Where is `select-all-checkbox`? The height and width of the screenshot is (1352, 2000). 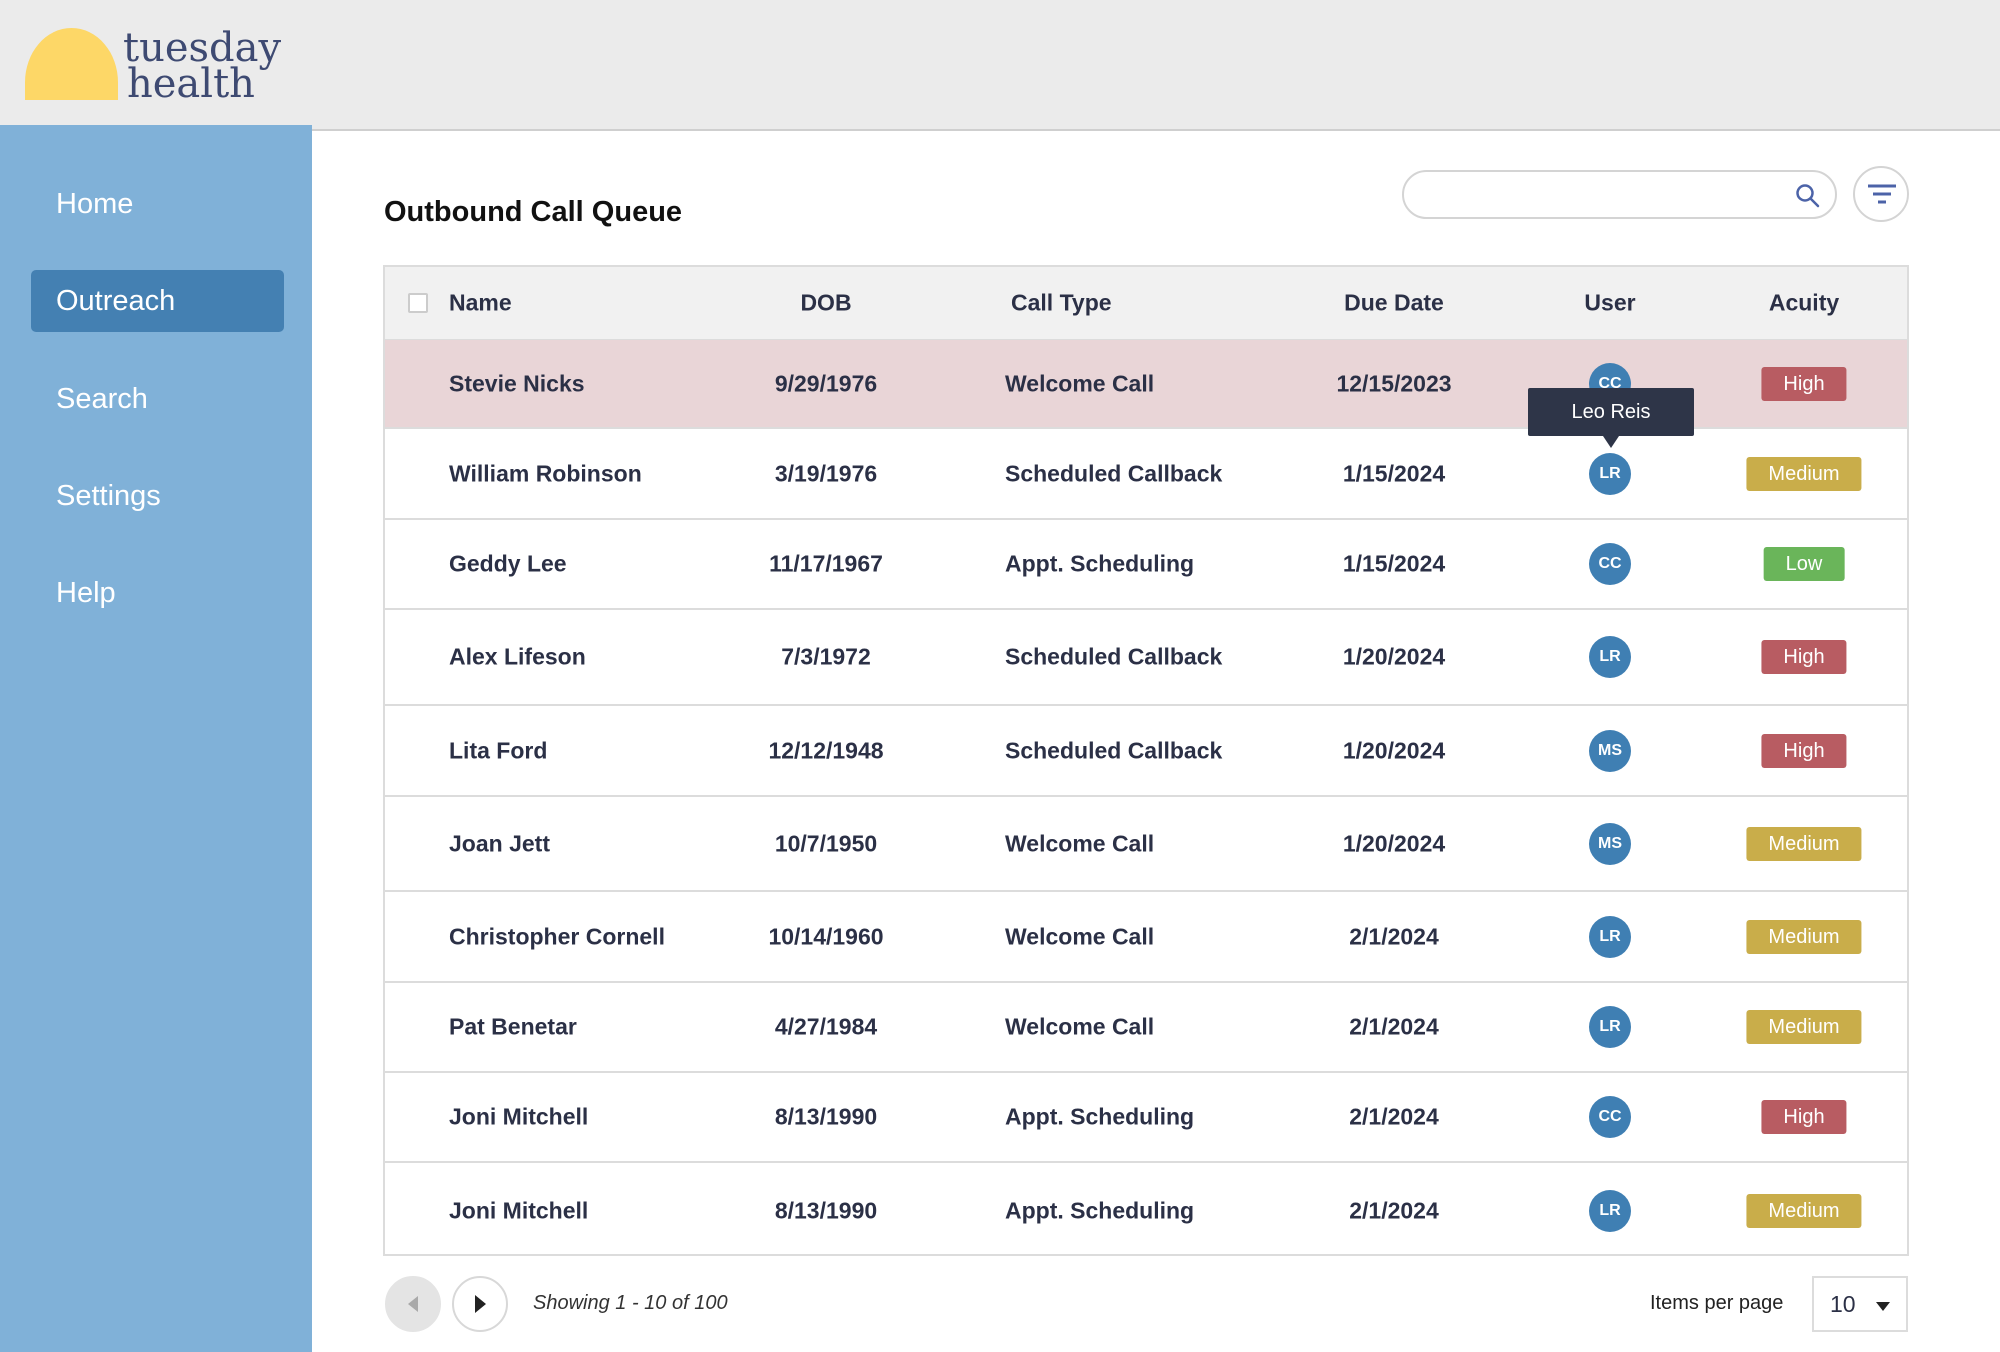 select-all-checkbox is located at coordinates (418, 303).